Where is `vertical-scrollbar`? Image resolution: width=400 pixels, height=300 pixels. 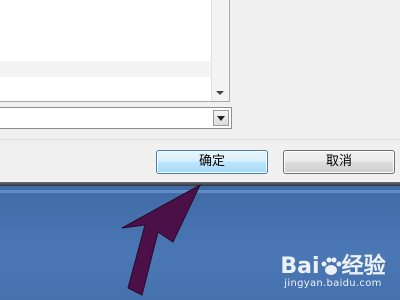
vertical-scrollbar is located at coordinates (220, 50).